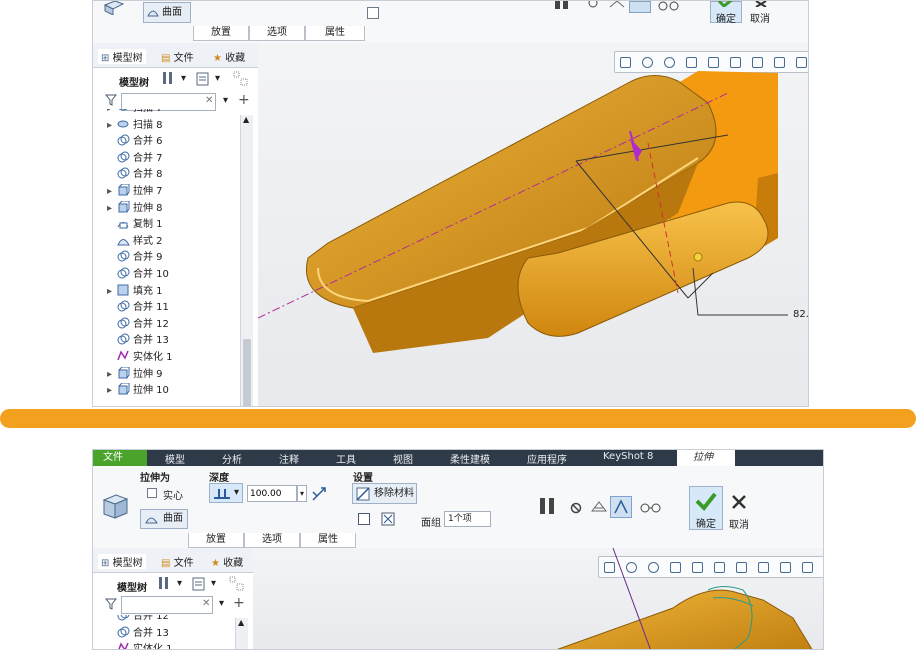 The width and height of the screenshot is (916, 650). What do you see at coordinates (135, 242) in the screenshot?
I see `tree-item: 样式 2` at bounding box center [135, 242].